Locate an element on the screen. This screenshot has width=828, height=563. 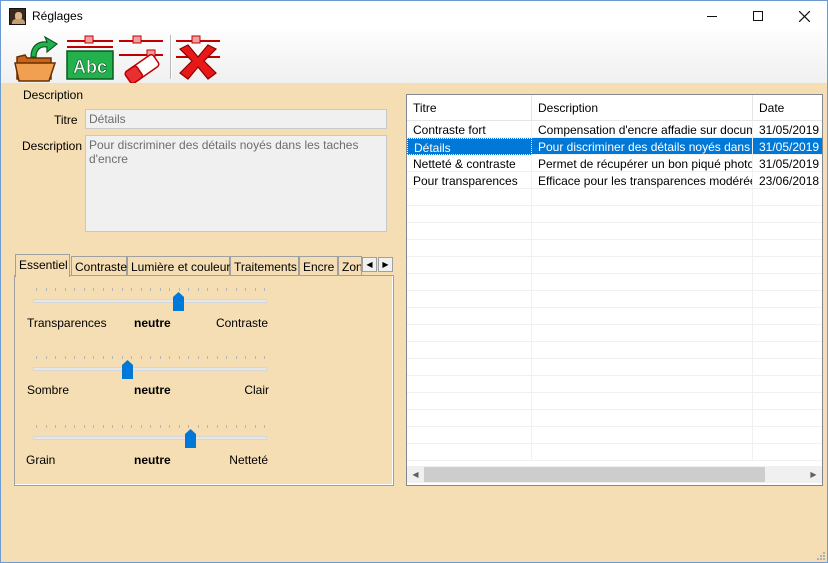
arrow-right-icon: ▶ is located at coordinates (813, 474).